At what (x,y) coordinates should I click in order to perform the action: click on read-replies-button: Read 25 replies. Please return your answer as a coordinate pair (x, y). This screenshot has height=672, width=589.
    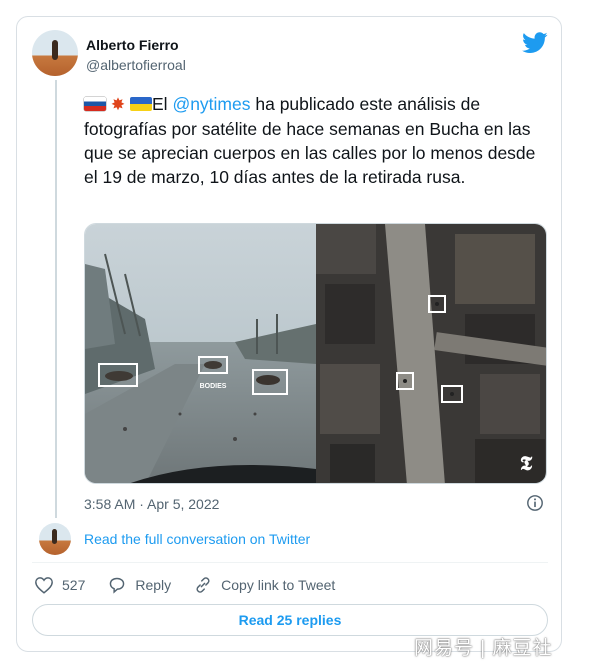
    Looking at the image, I should click on (290, 620).